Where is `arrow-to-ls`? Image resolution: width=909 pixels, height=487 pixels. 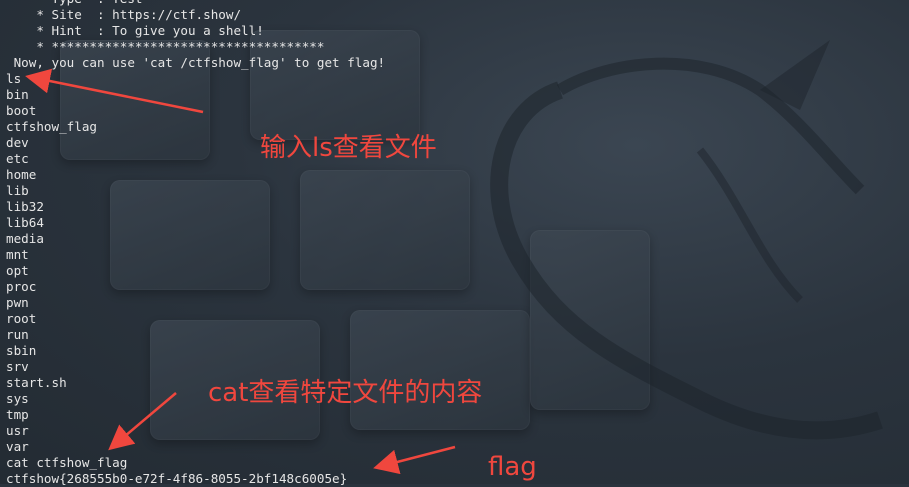 arrow-to-ls is located at coordinates (114, 91).